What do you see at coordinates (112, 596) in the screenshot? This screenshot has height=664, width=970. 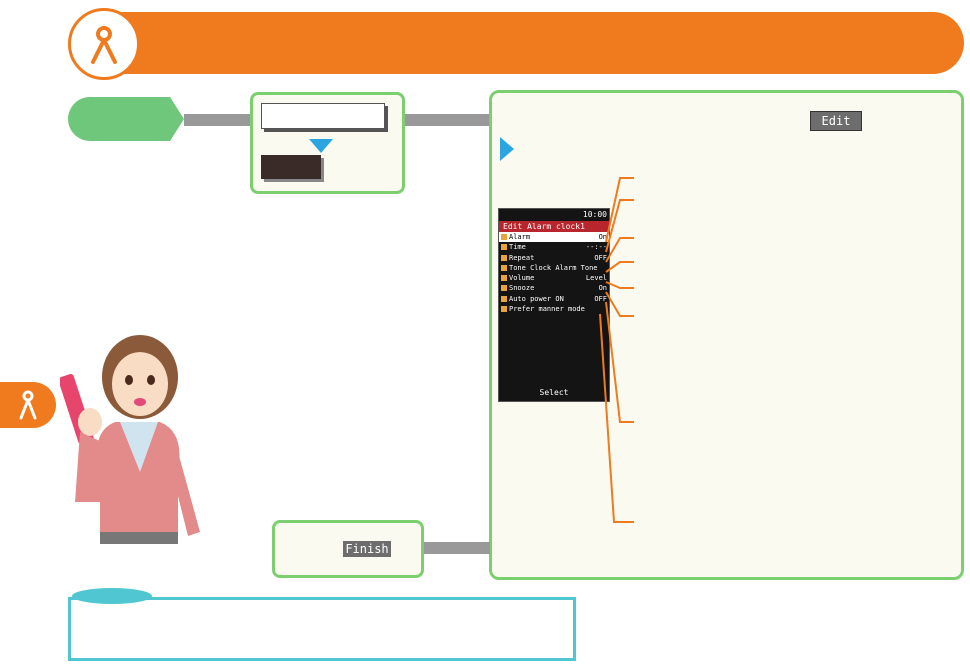 I see `note-tab` at bounding box center [112, 596].